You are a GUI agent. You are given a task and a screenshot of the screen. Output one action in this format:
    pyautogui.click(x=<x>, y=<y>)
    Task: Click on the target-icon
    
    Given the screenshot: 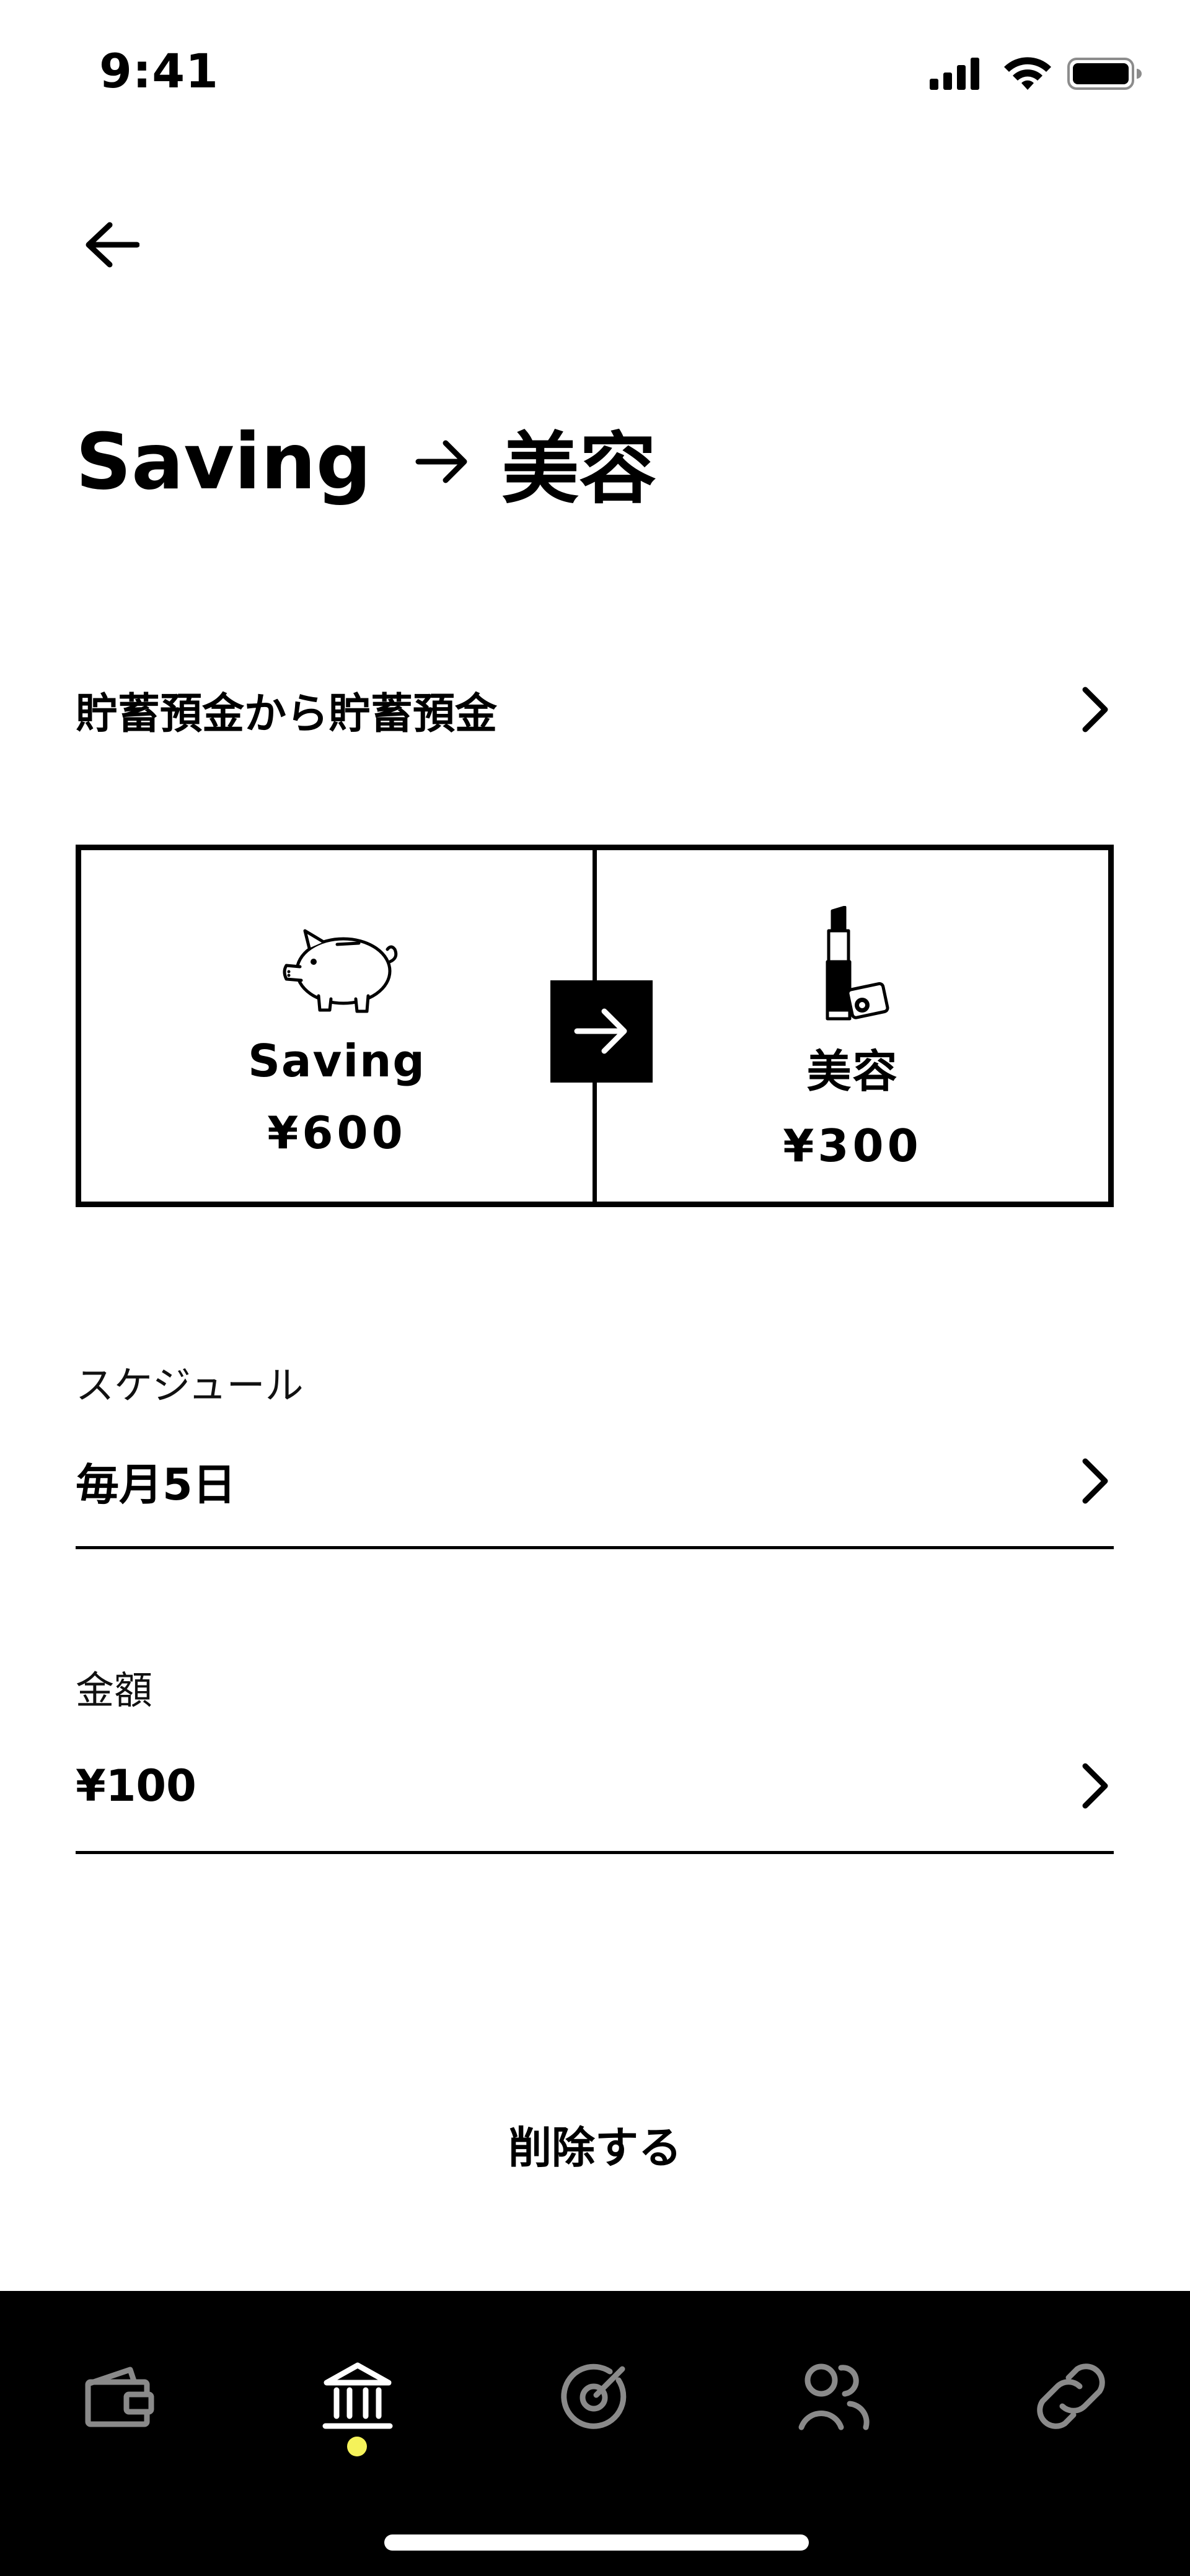 What is the action you would take?
    pyautogui.click(x=594, y=2396)
    